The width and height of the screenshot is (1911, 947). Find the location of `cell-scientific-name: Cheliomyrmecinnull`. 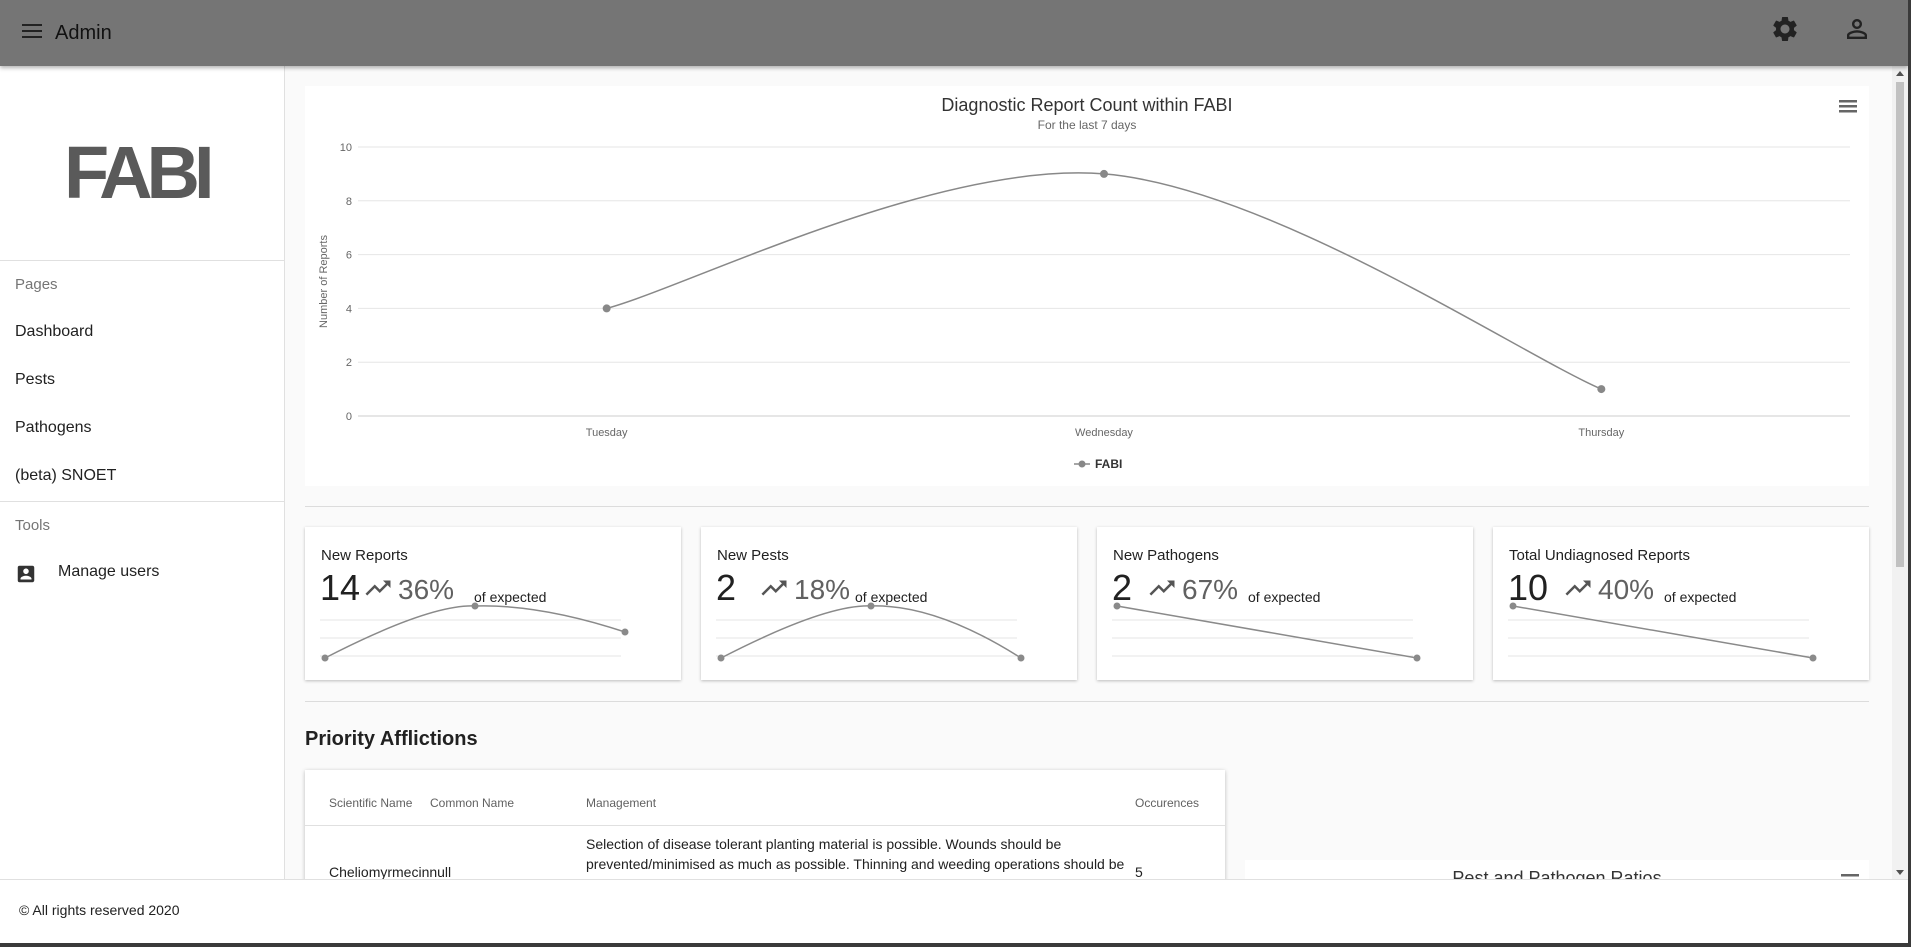

cell-scientific-name: Cheliomyrmecinnull is located at coordinates (390, 871).